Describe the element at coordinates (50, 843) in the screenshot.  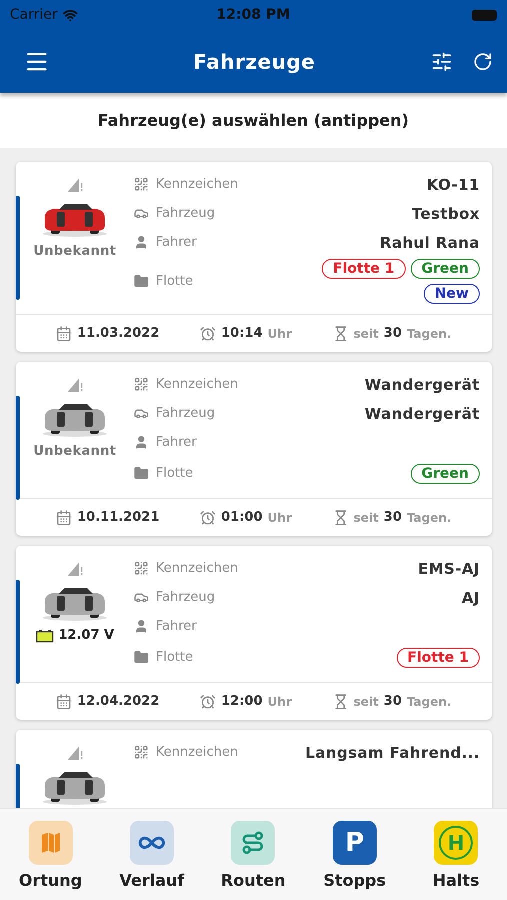
I see `map-icon` at that location.